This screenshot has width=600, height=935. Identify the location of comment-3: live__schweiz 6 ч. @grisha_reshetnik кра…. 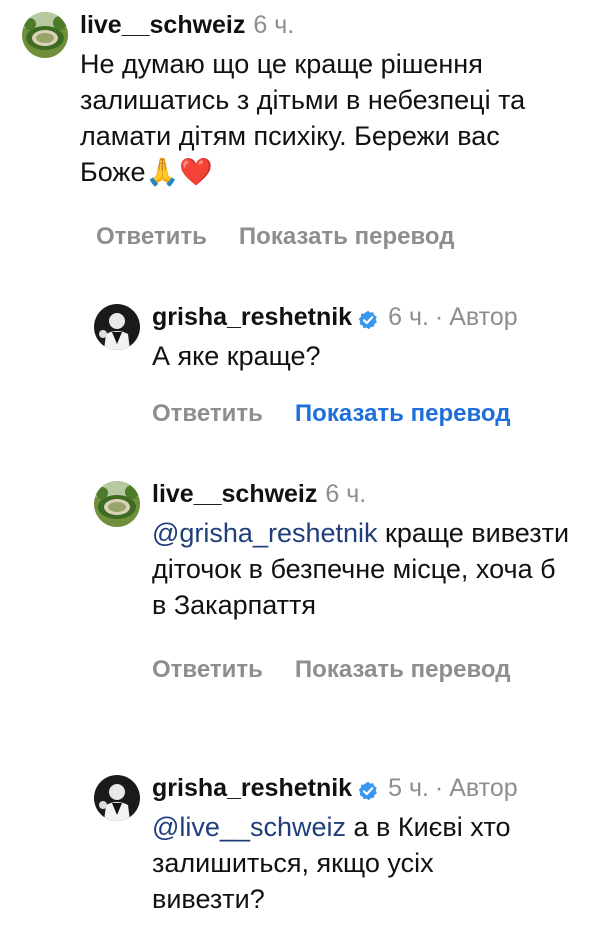
(339, 551).